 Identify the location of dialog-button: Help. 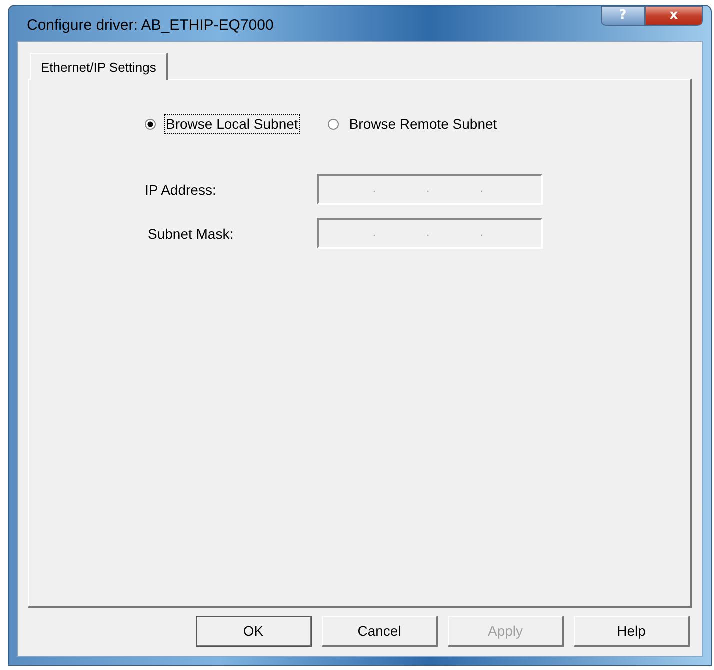
(632, 631).